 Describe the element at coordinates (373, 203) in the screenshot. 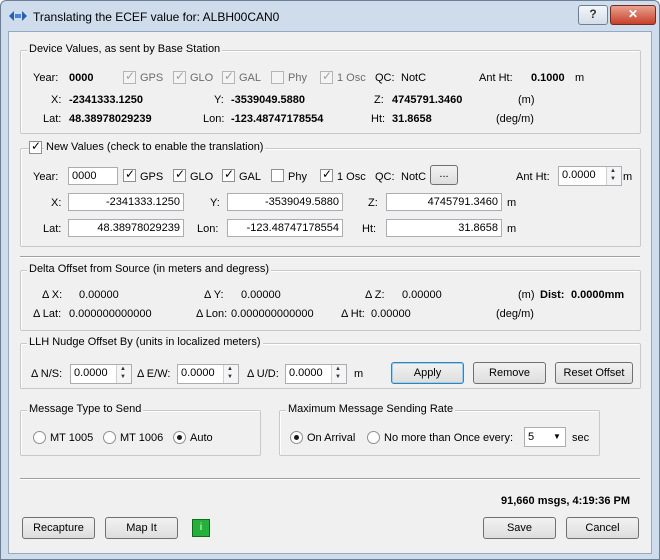

I see `new-z-label: Z:` at that location.